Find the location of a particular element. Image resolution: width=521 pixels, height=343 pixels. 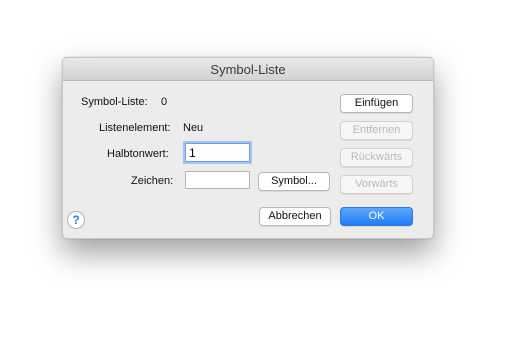

symbol-list-count: 0 is located at coordinates (164, 102).